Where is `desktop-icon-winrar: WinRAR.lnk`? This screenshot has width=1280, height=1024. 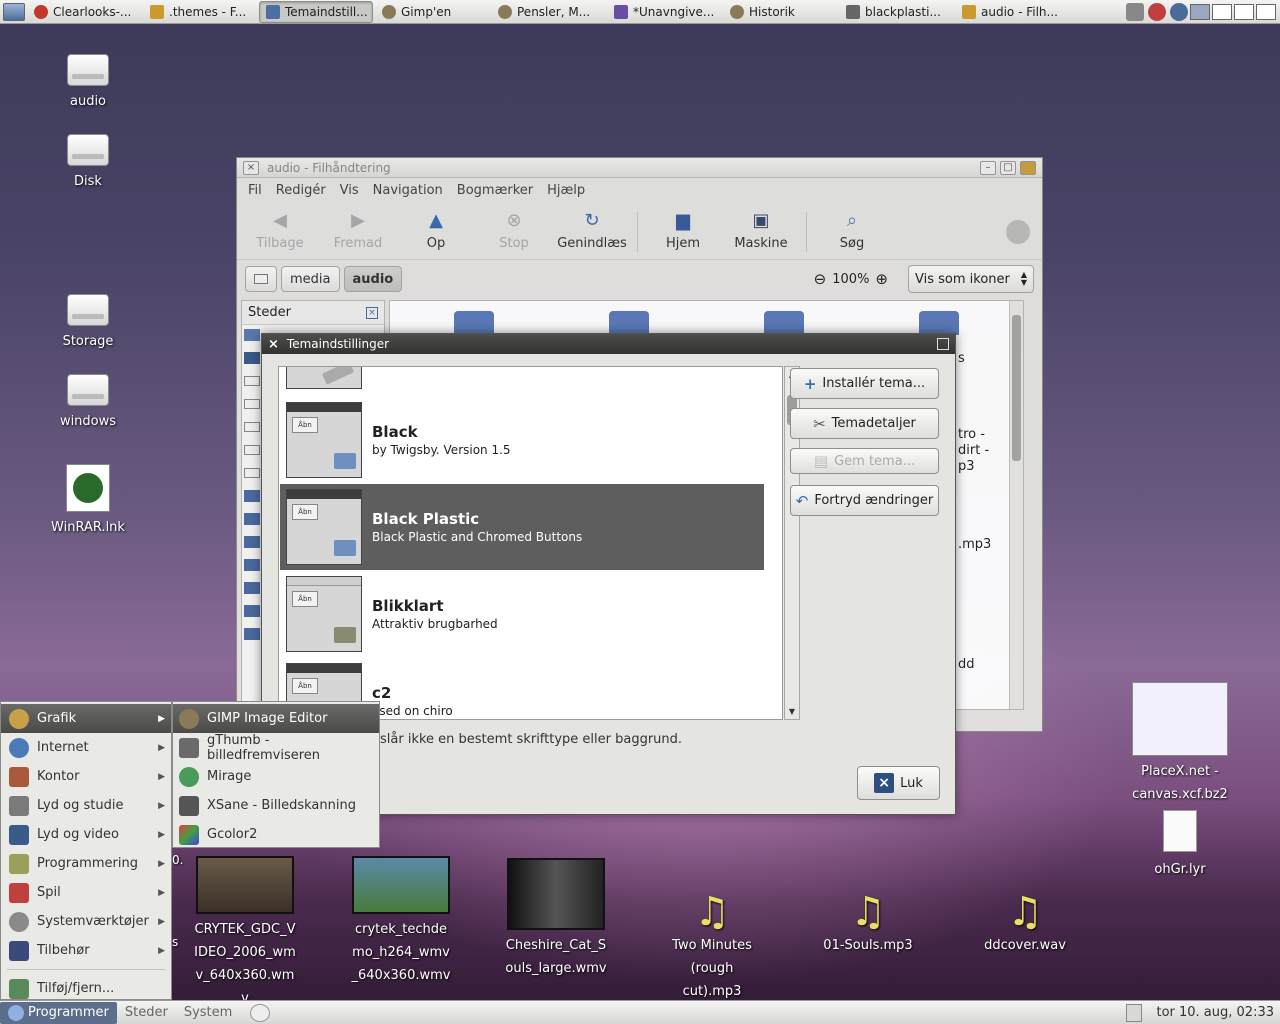 desktop-icon-winrar: WinRAR.lnk is located at coordinates (88, 501).